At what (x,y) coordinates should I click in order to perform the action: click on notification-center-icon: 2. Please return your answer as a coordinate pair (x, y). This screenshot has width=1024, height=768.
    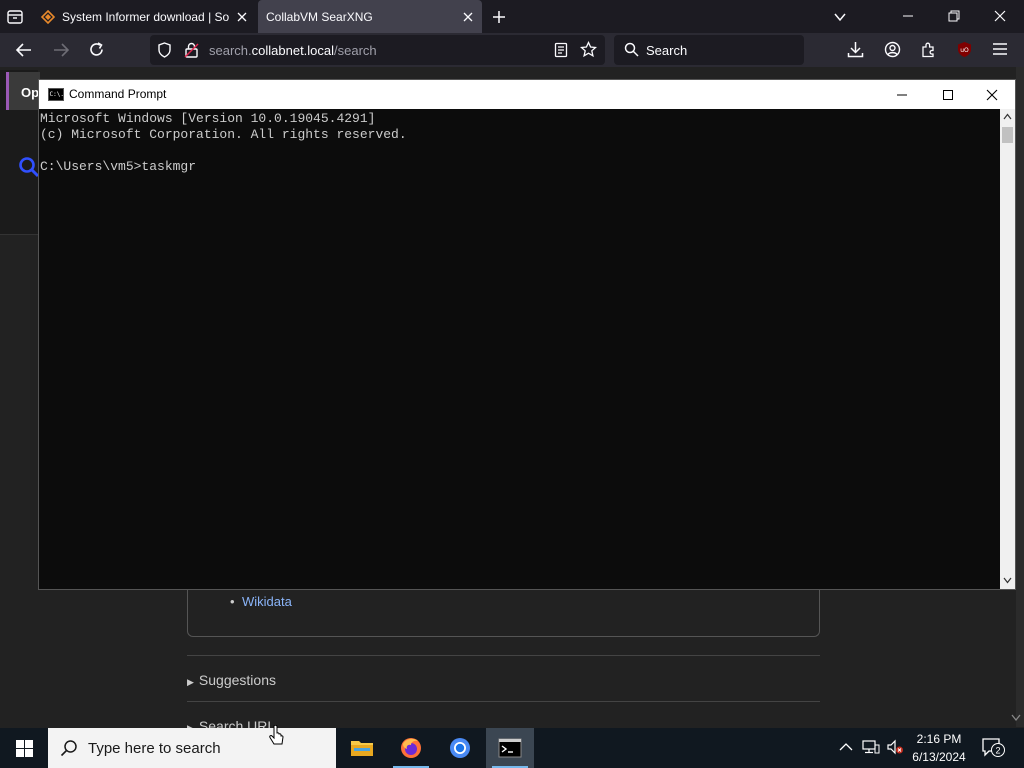
    Looking at the image, I should click on (995, 748).